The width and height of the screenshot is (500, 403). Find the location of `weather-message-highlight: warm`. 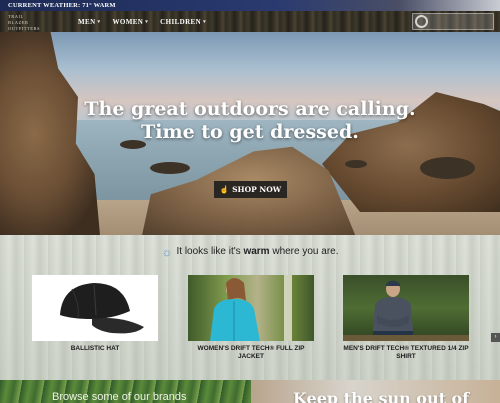

weather-message-highlight: warm is located at coordinates (256, 251).